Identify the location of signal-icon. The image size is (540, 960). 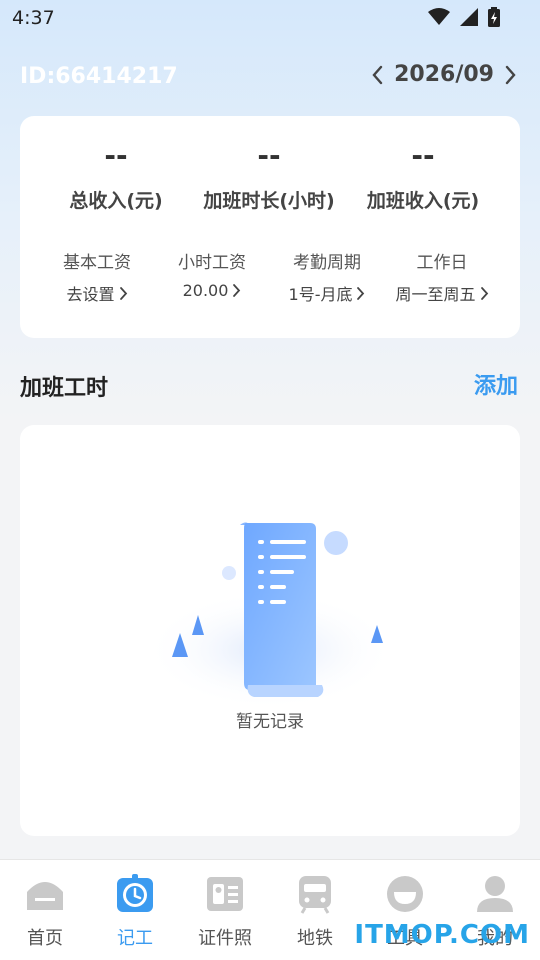
(469, 17).